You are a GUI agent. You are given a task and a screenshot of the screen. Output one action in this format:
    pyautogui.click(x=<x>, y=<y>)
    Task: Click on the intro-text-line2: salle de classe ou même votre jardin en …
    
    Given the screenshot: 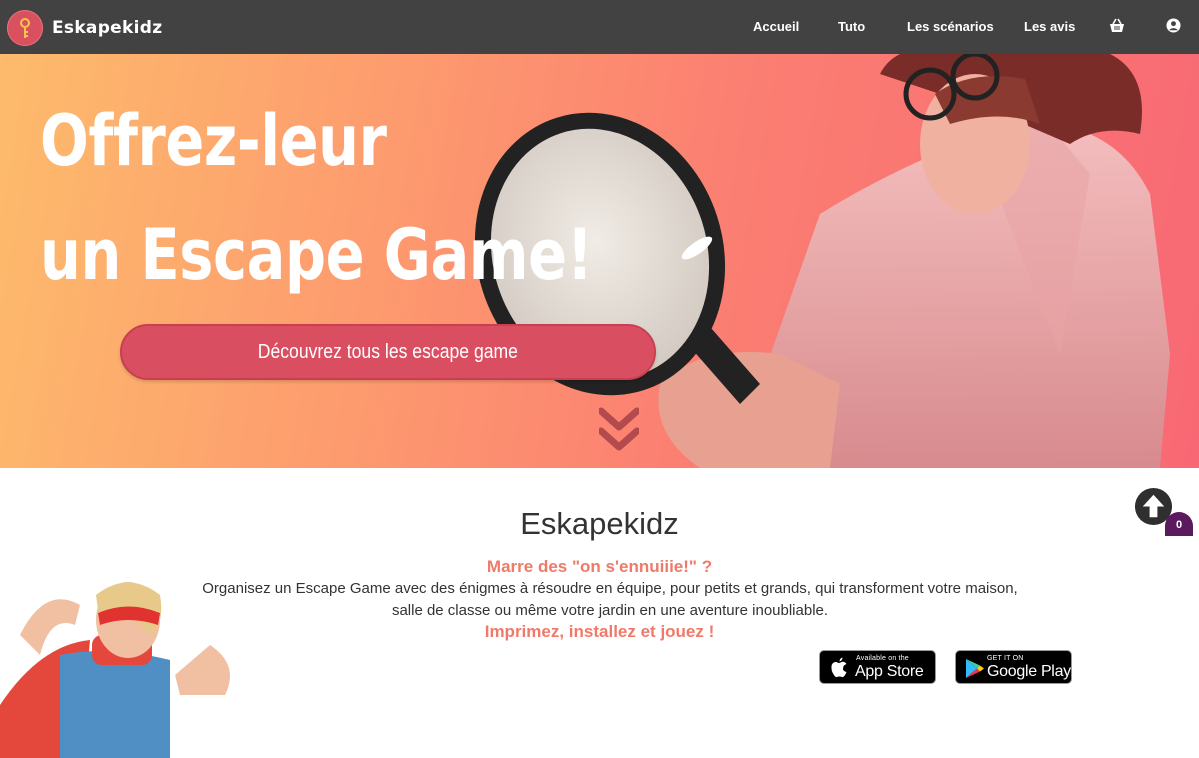 What is the action you would take?
    pyautogui.click(x=610, y=610)
    